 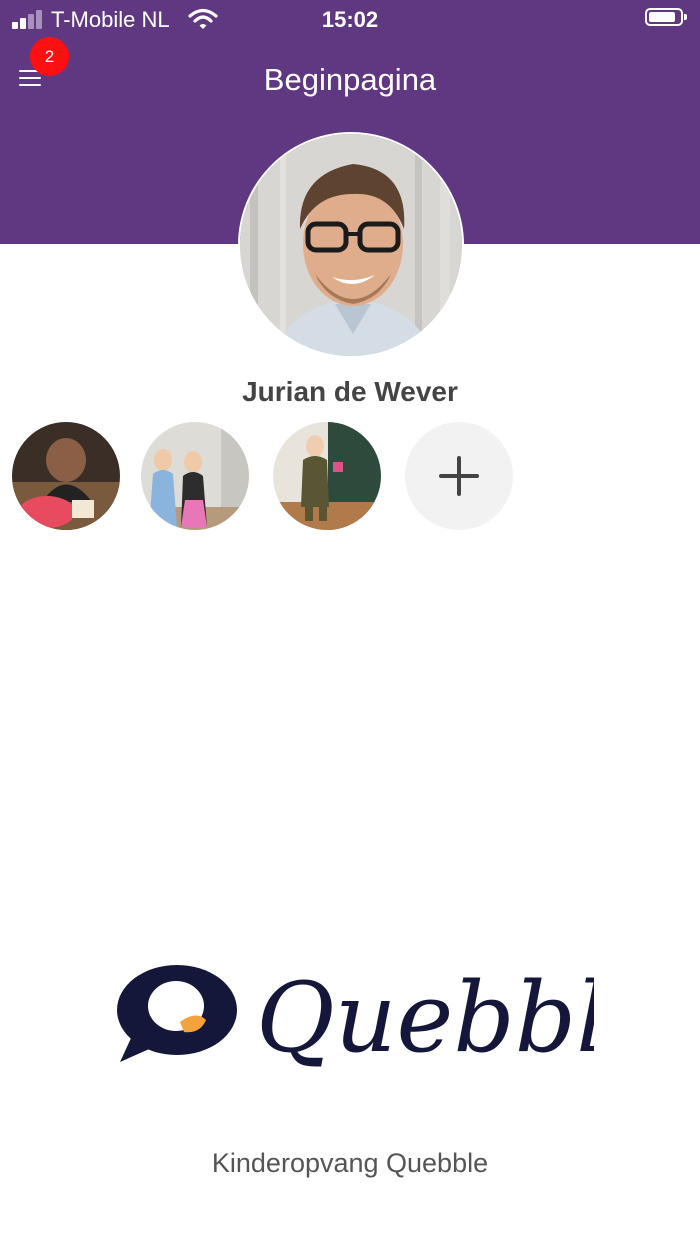 I want to click on add-child-button, so click(x=459, y=476).